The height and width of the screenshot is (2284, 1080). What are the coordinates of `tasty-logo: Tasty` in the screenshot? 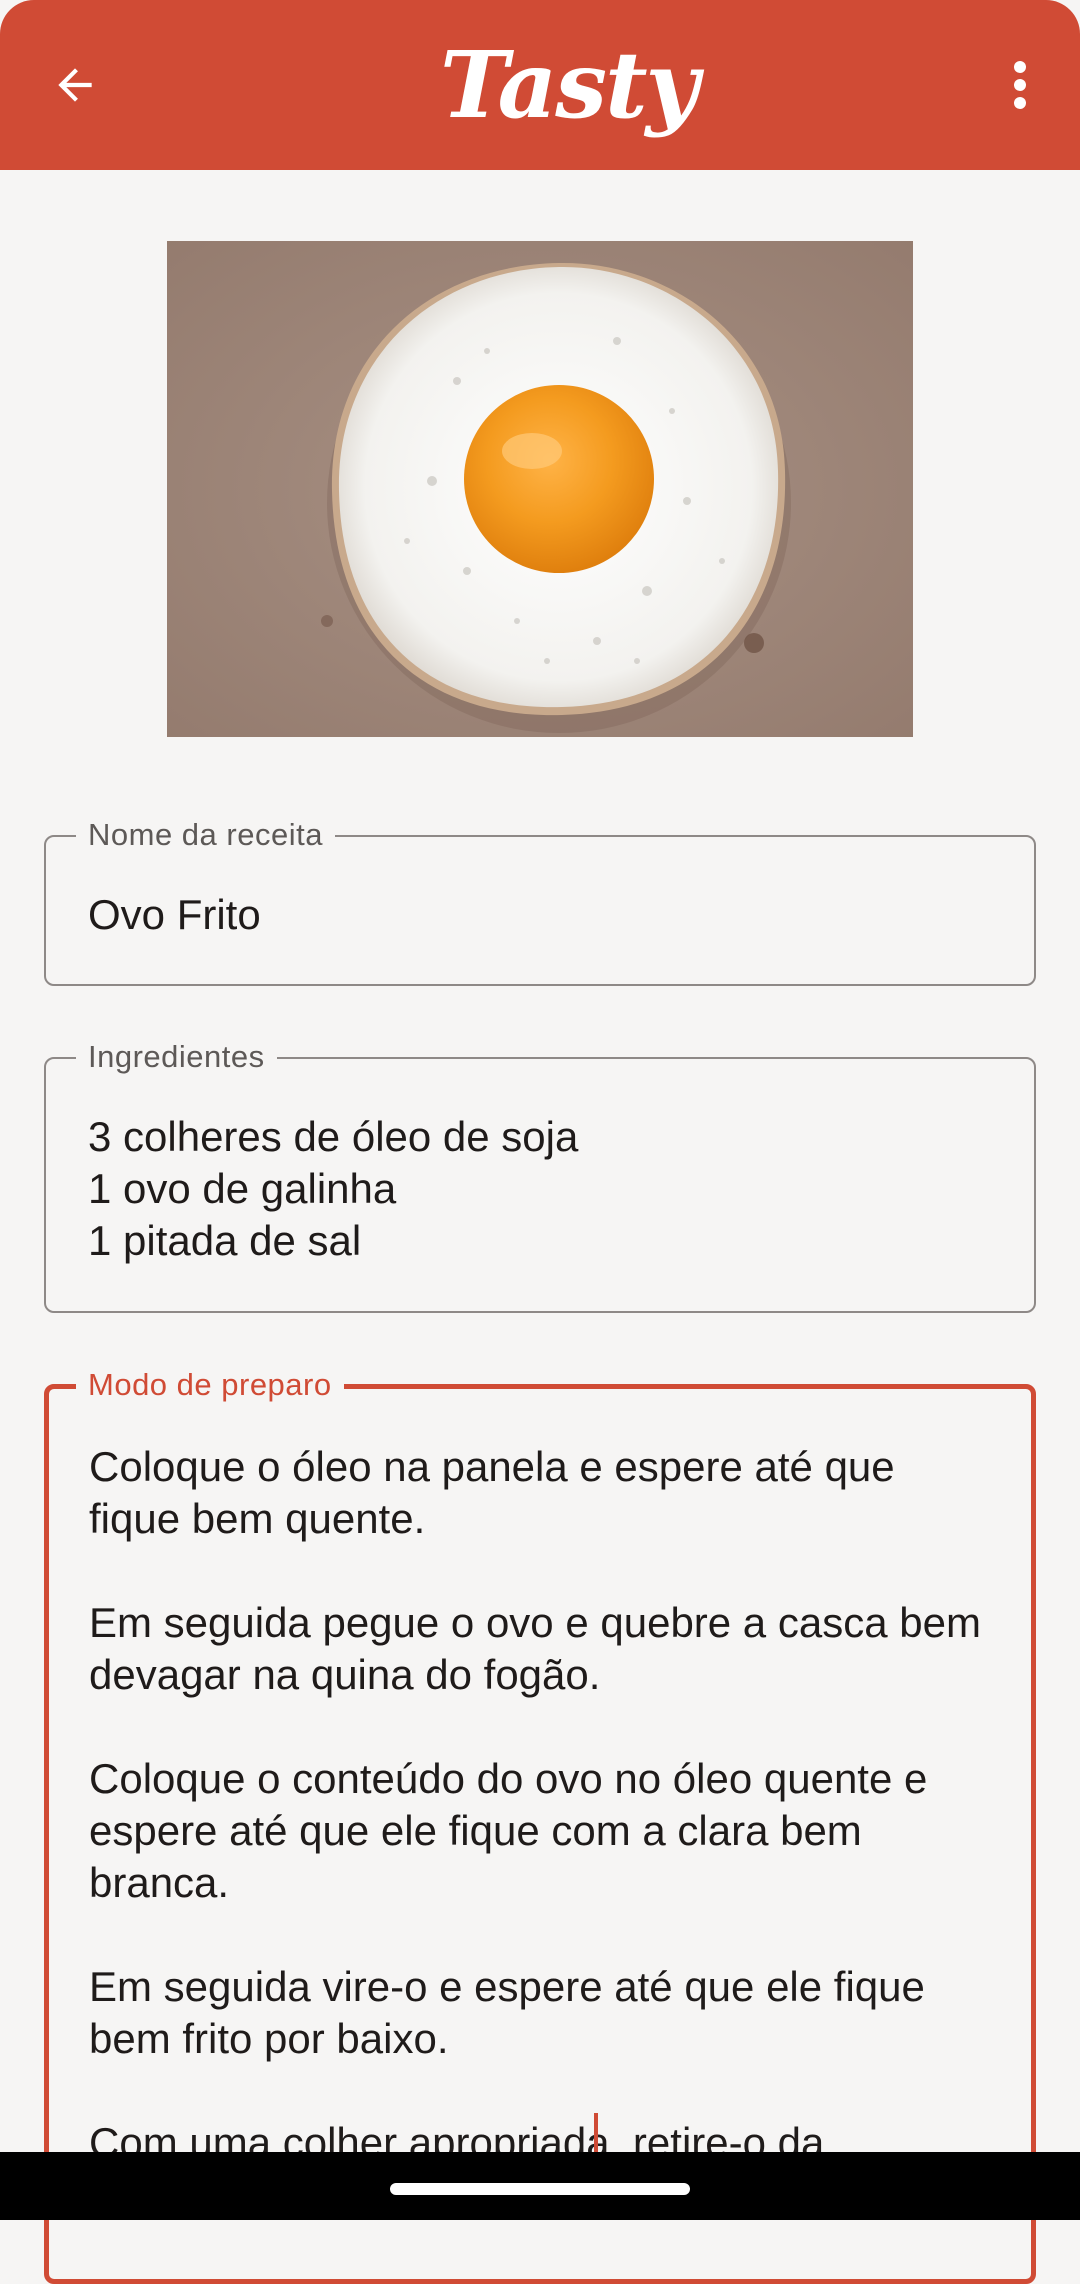 It's located at (569, 85).